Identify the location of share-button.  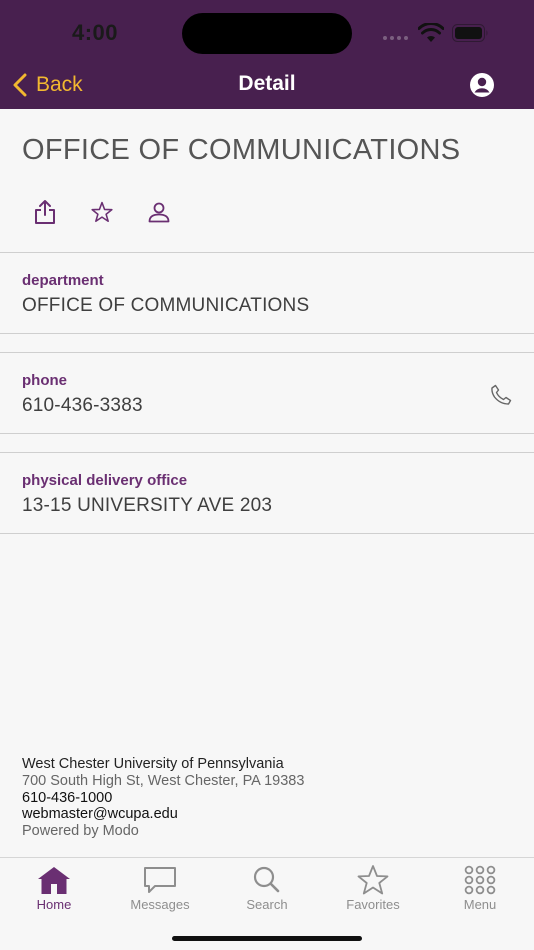
(45, 212).